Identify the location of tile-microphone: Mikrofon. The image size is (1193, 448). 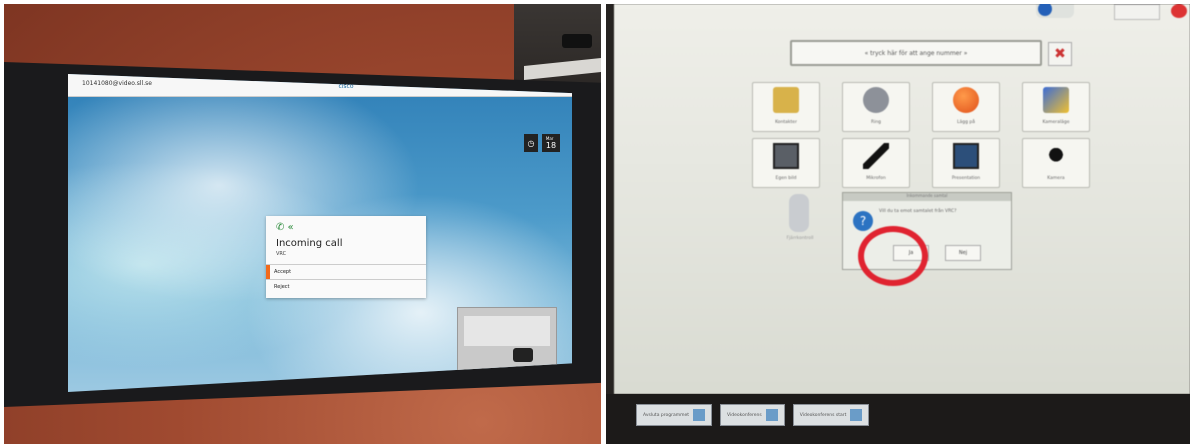
(876, 163).